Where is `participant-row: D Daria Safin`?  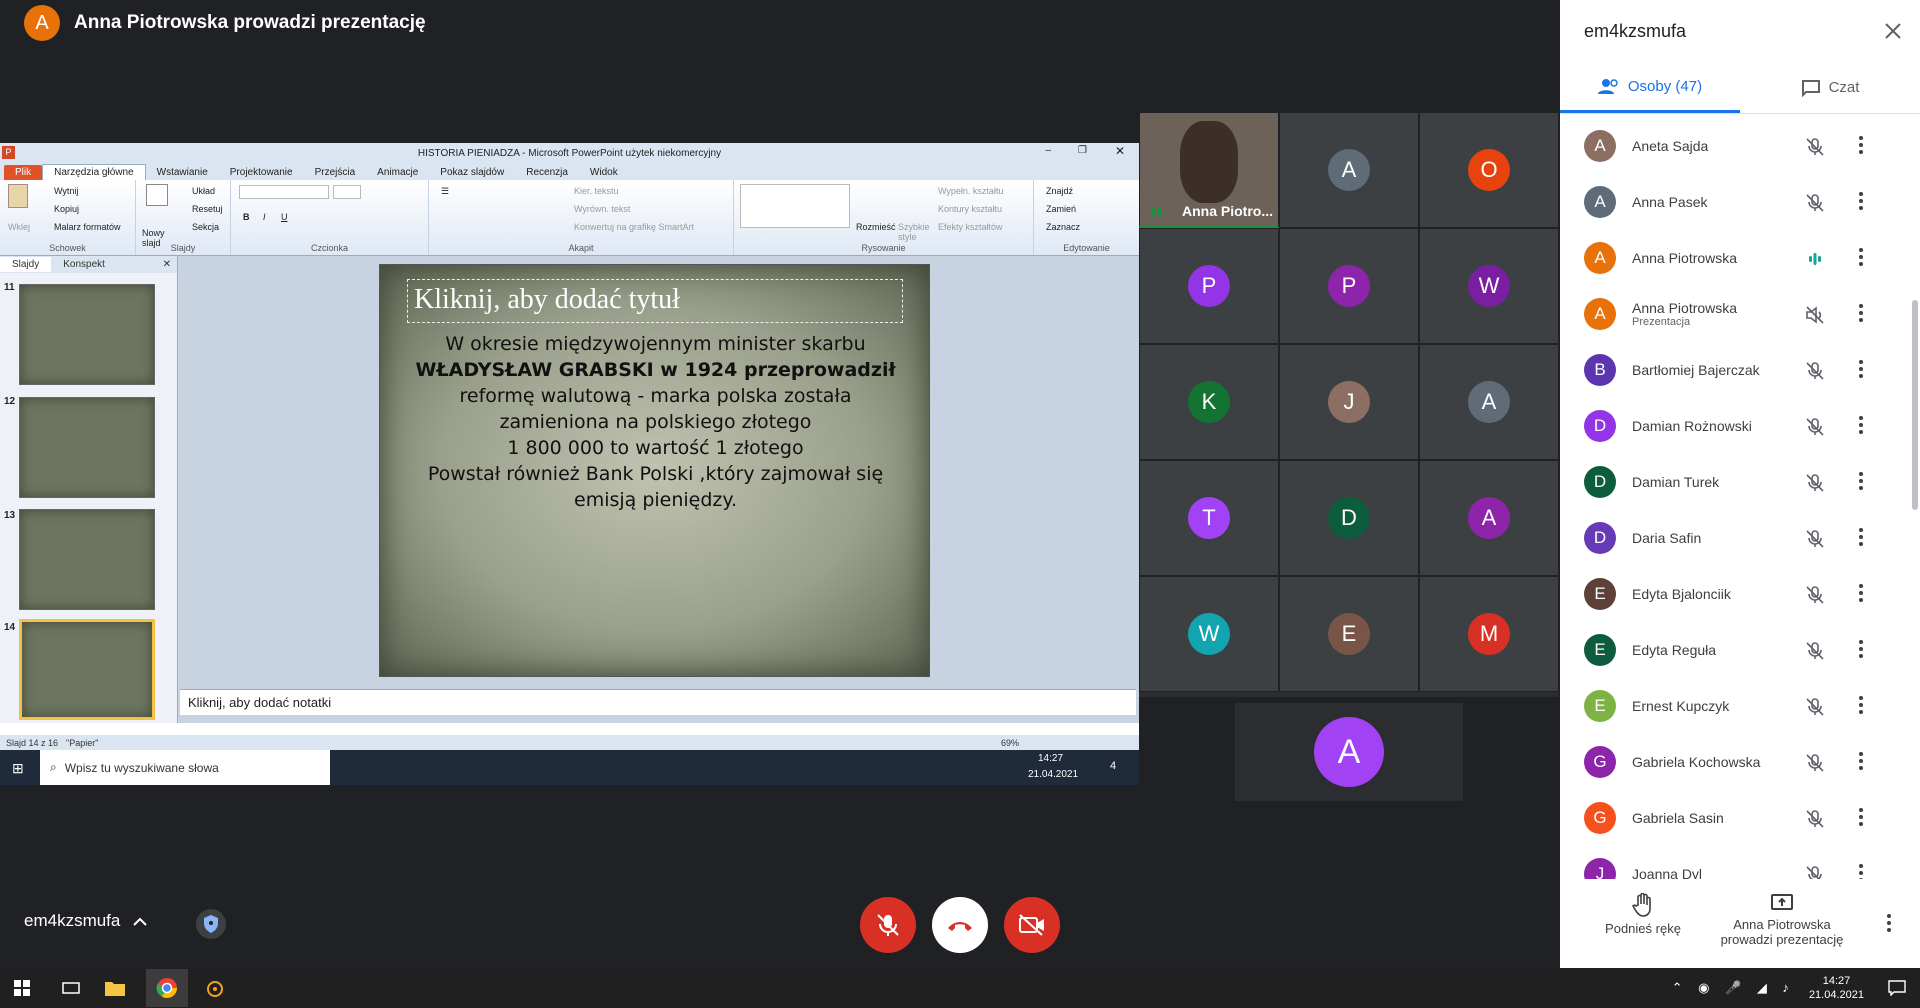
participant-row: D Daria Safin is located at coordinates (1740, 538).